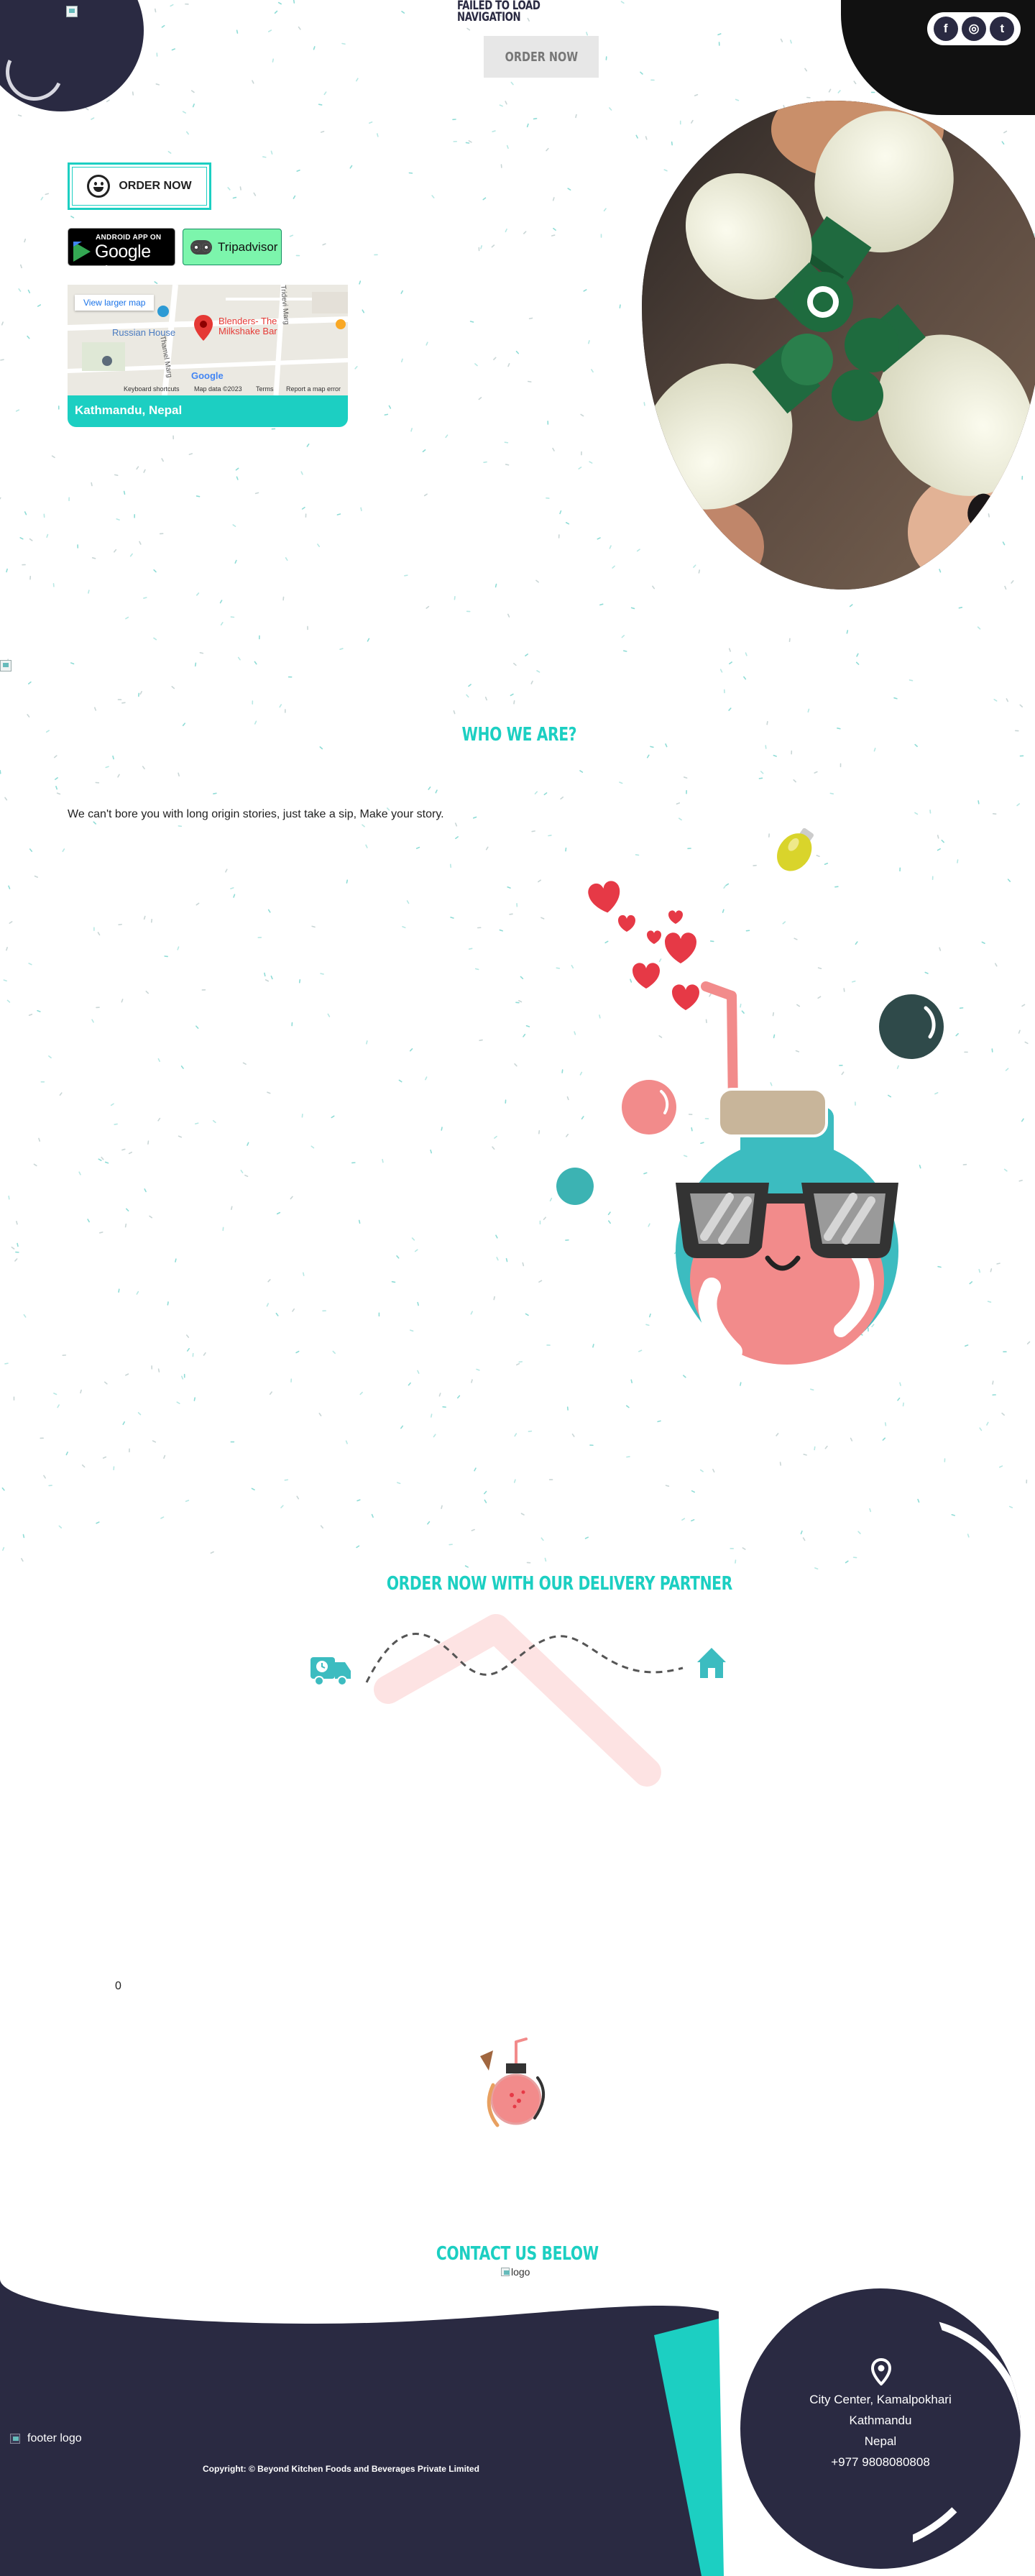 The width and height of the screenshot is (1035, 2576). Describe the element at coordinates (880, 2420) in the screenshot. I see `contact-address-line2: Kathmandu` at that location.